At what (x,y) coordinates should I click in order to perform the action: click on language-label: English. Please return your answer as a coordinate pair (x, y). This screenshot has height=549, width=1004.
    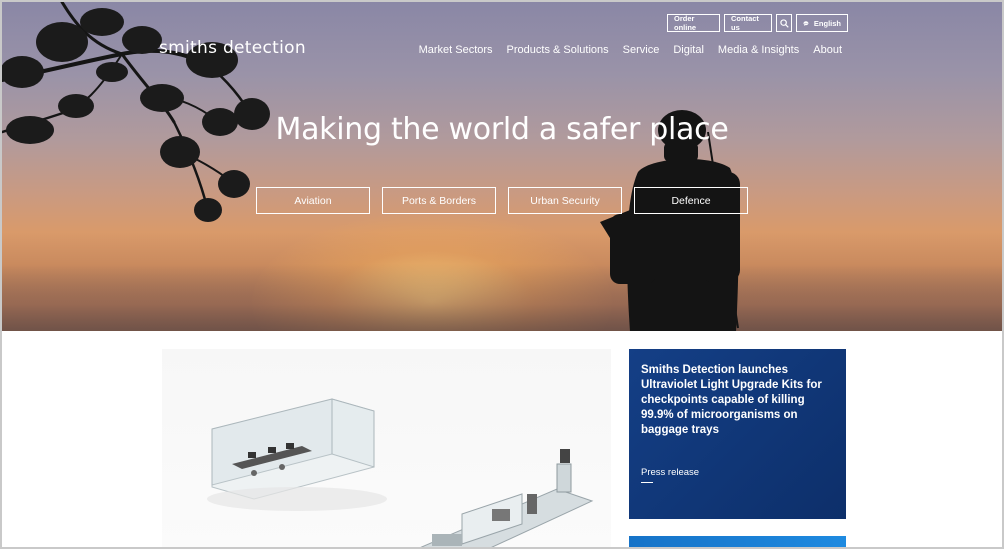
    Looking at the image, I should click on (827, 23).